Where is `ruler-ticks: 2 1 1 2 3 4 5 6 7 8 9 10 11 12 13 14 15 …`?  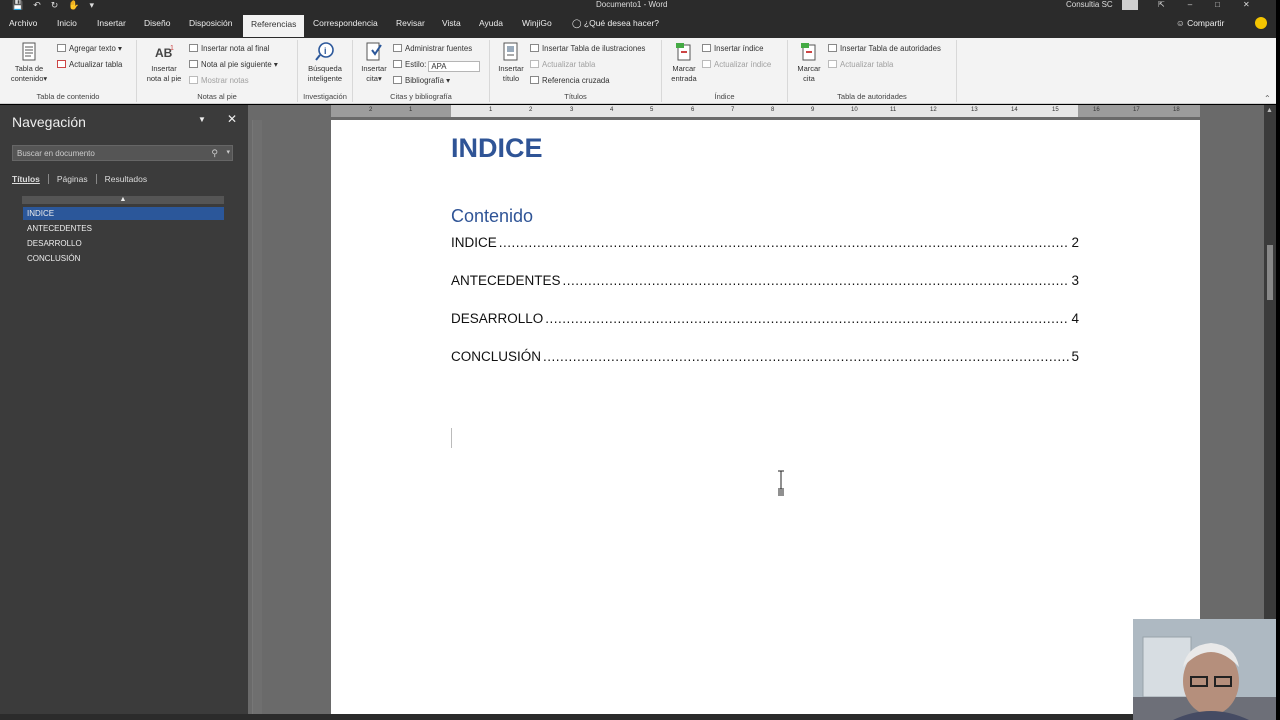 ruler-ticks: 2 1 1 2 3 4 5 6 7 8 9 10 11 12 13 14 15 … is located at coordinates (765, 111).